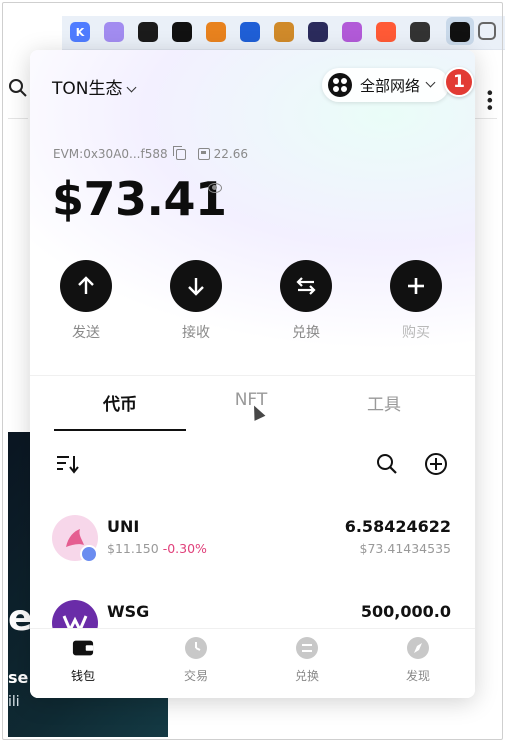 The height and width of the screenshot is (742, 505). Describe the element at coordinates (284, 32) in the screenshot. I see `coin-extension-icon` at that location.